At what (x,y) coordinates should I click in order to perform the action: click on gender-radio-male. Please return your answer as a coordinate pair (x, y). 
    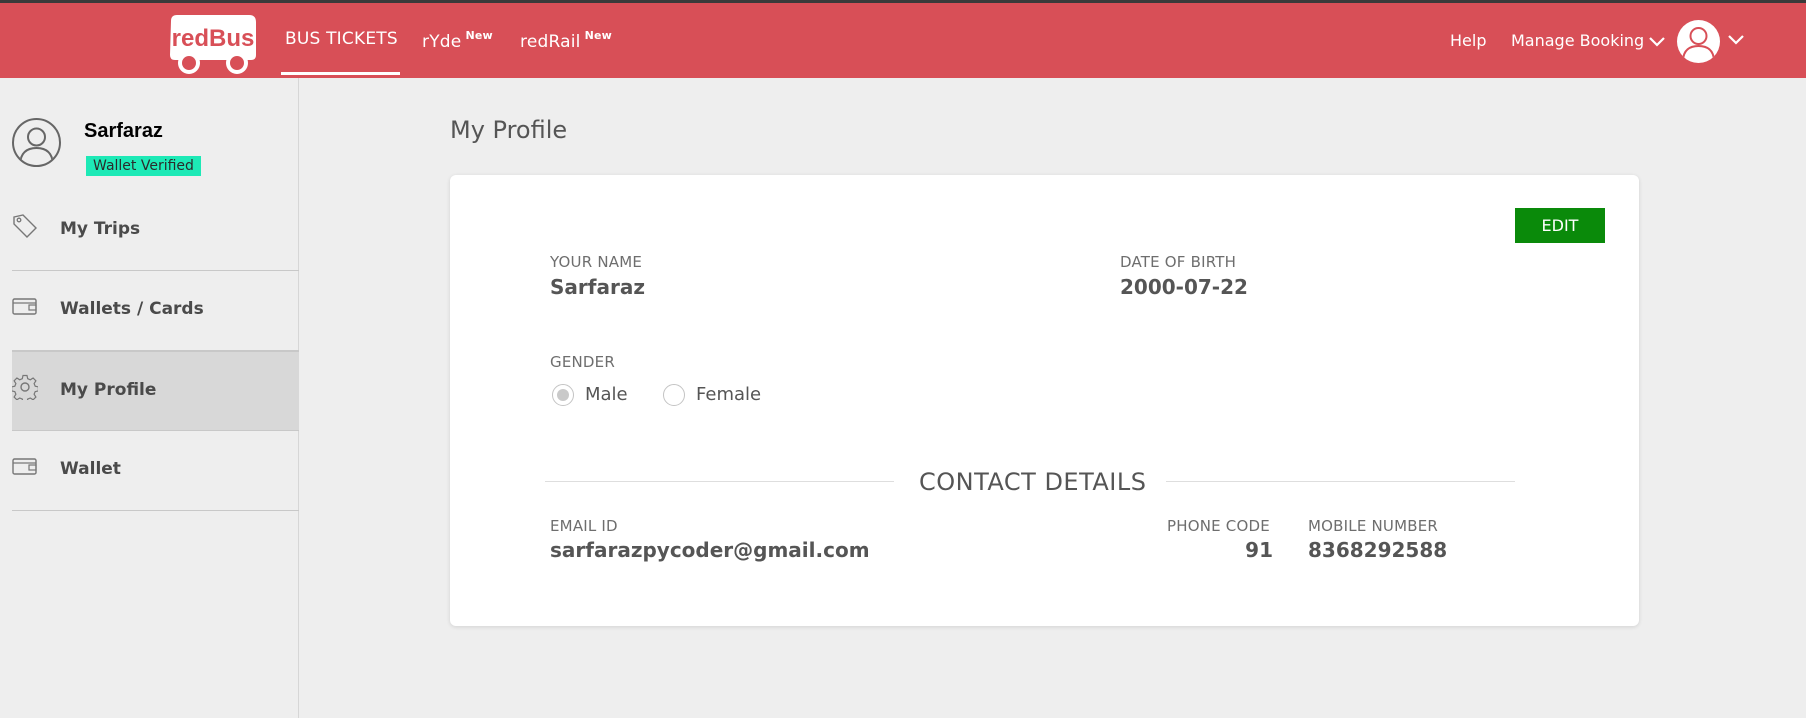
    Looking at the image, I should click on (563, 395).